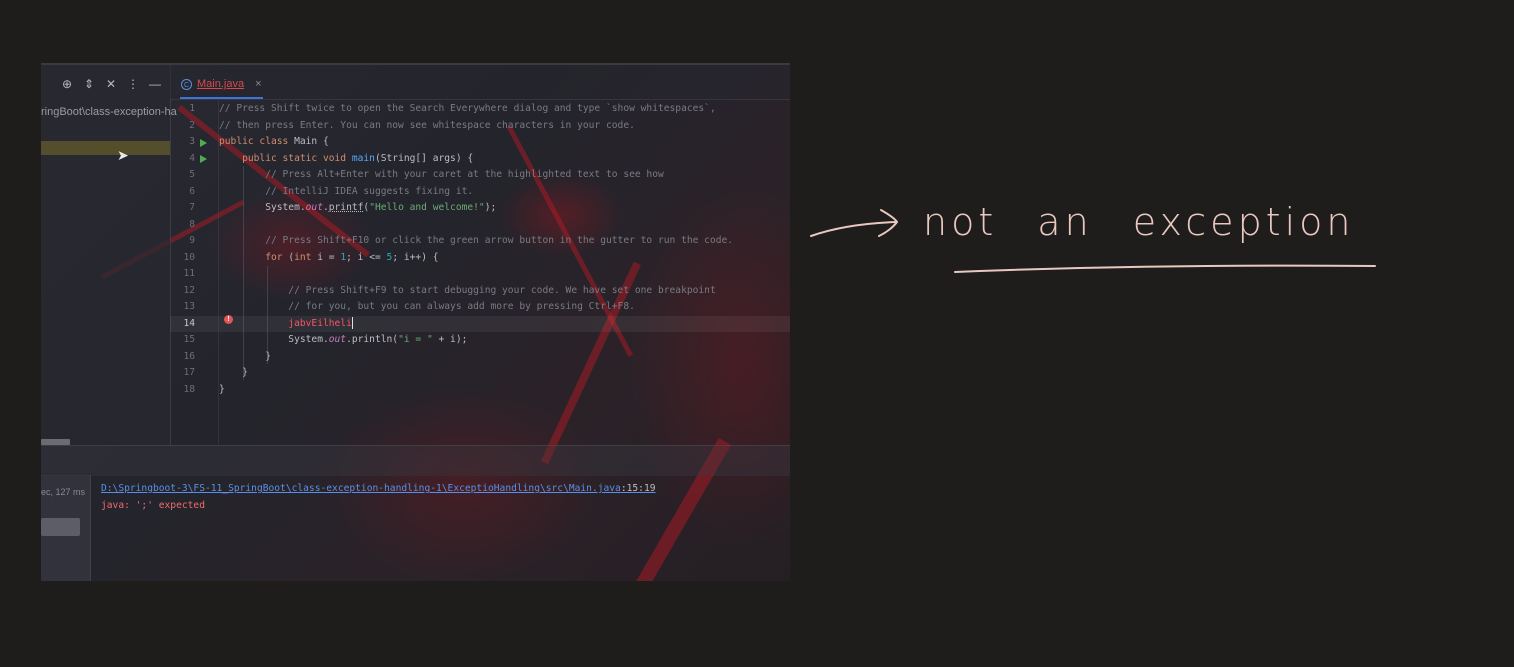  What do you see at coordinates (480, 82) in the screenshot?
I see `editor-tab-bar: C Main.java ×` at bounding box center [480, 82].